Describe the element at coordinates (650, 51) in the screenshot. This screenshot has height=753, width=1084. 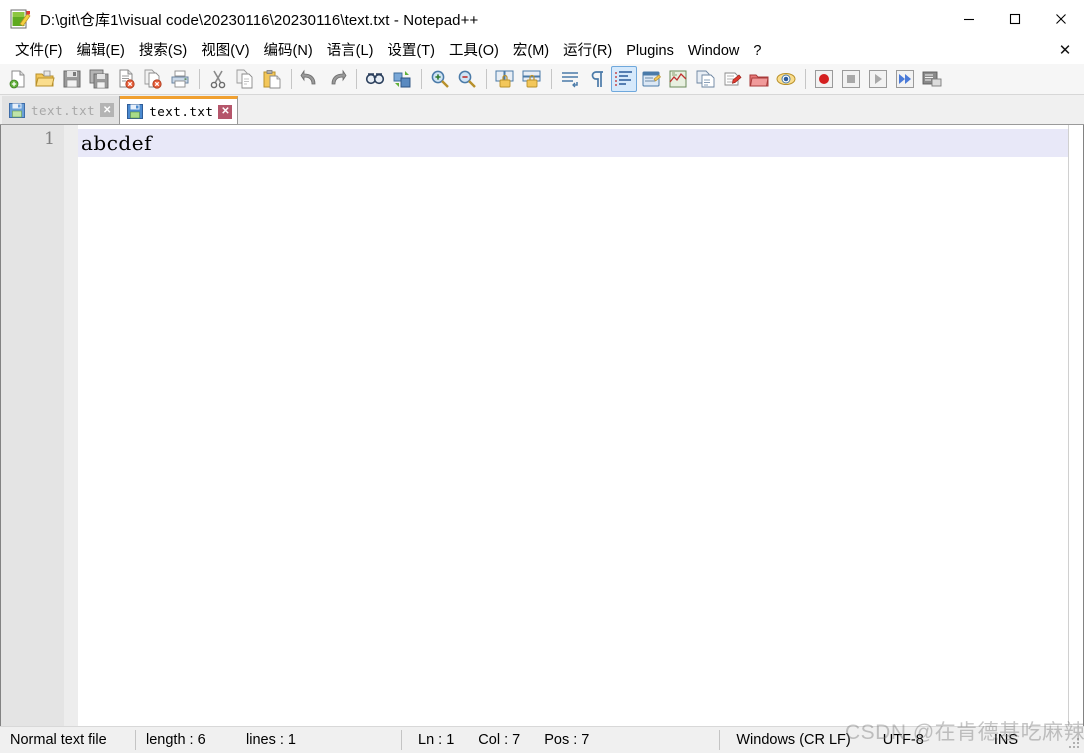
I see `menu-plugins: Plugins` at that location.